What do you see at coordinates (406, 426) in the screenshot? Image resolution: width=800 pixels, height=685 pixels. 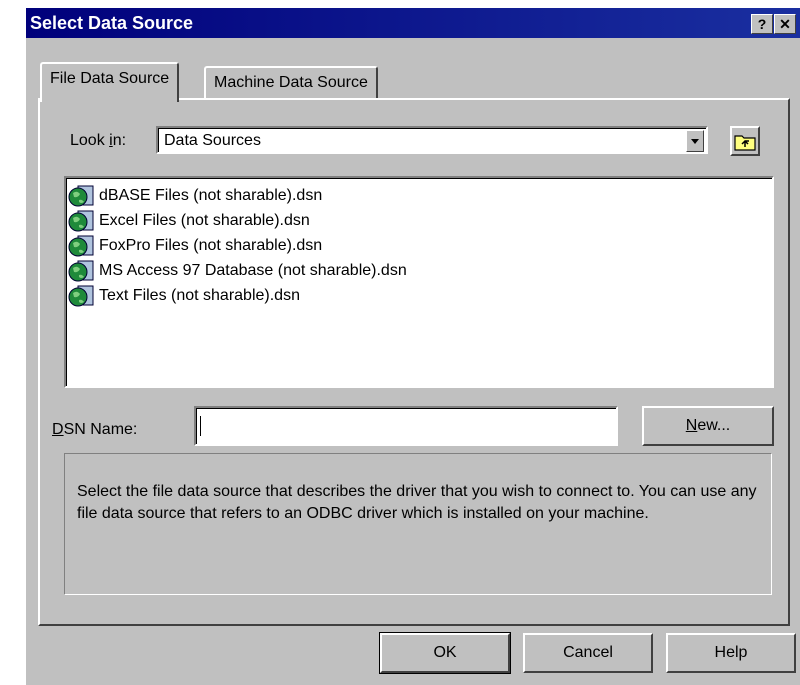 I see `dsn-name-input` at bounding box center [406, 426].